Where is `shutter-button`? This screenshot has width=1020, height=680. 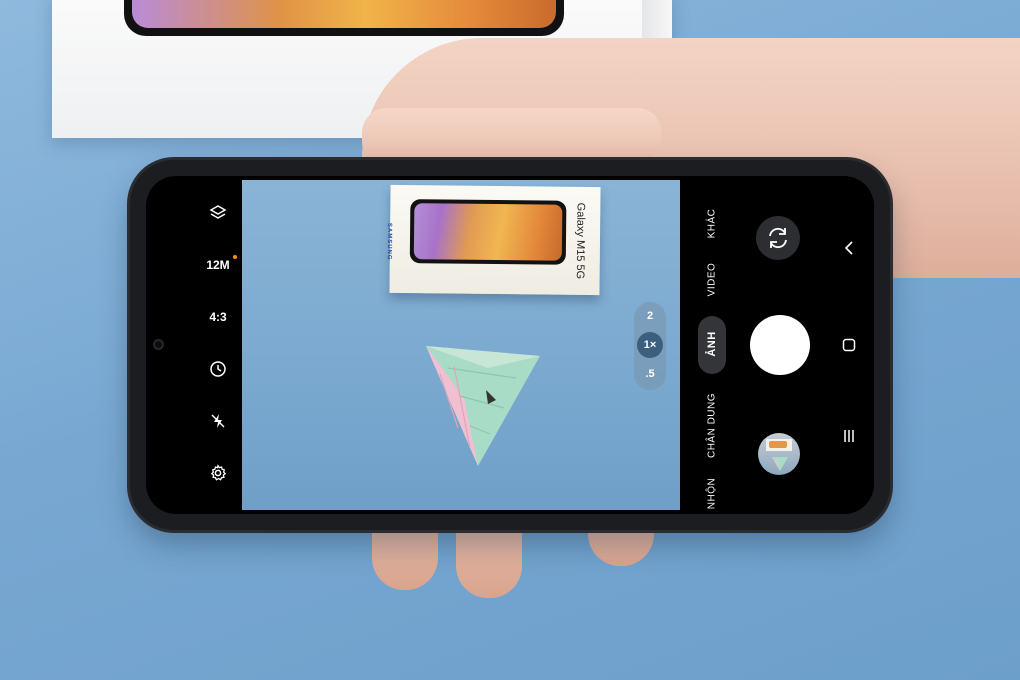
shutter-button is located at coordinates (780, 345).